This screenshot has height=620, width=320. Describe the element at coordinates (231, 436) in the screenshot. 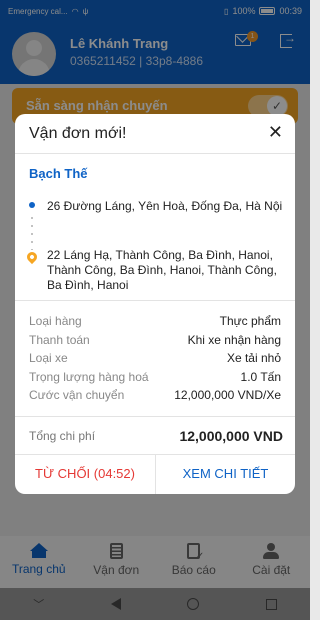

I see `total-value: 12,000,000 VND` at that location.